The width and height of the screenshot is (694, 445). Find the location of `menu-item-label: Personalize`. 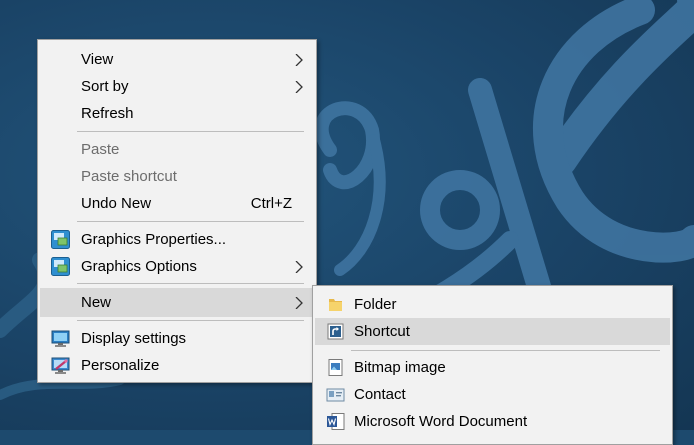

menu-item-label: Personalize is located at coordinates (120, 365).